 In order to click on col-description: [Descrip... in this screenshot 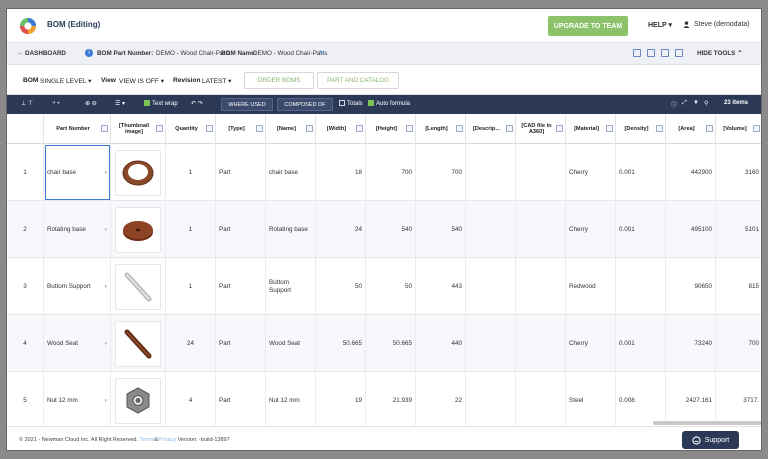, I will do `click(491, 129)`.